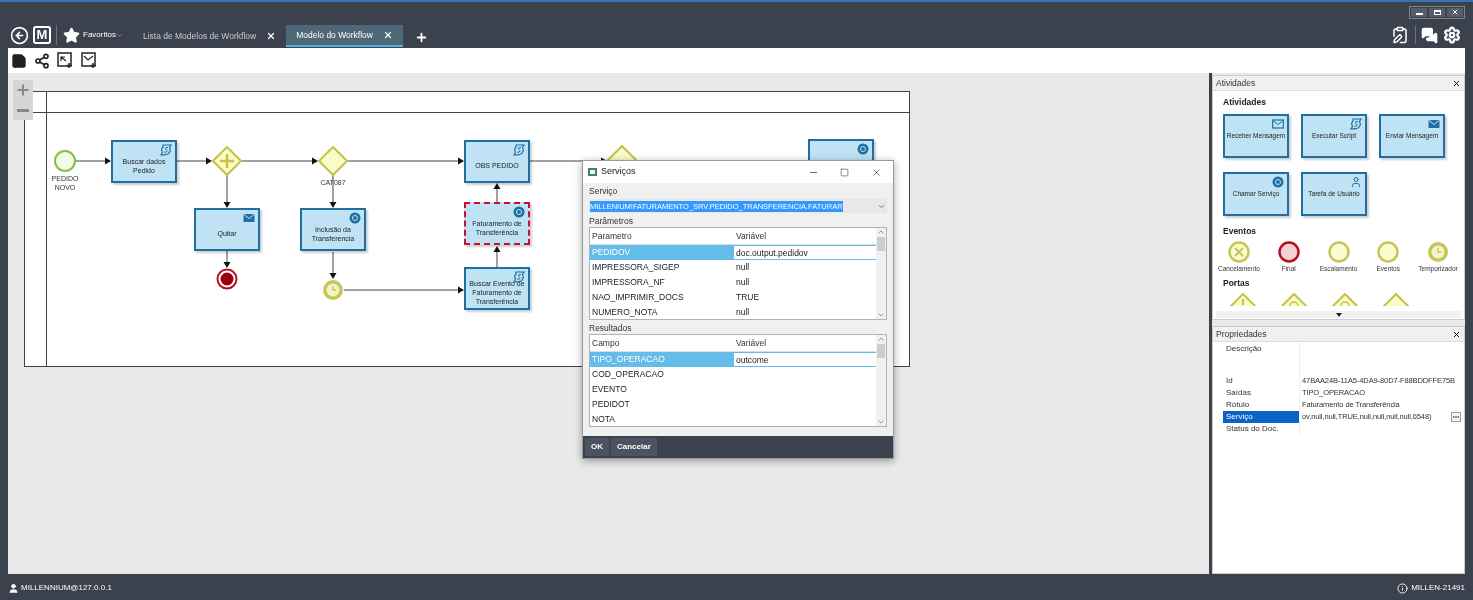 The image size is (1473, 600). I want to click on table-cell: TIPO_OPERACAO, so click(662, 359).